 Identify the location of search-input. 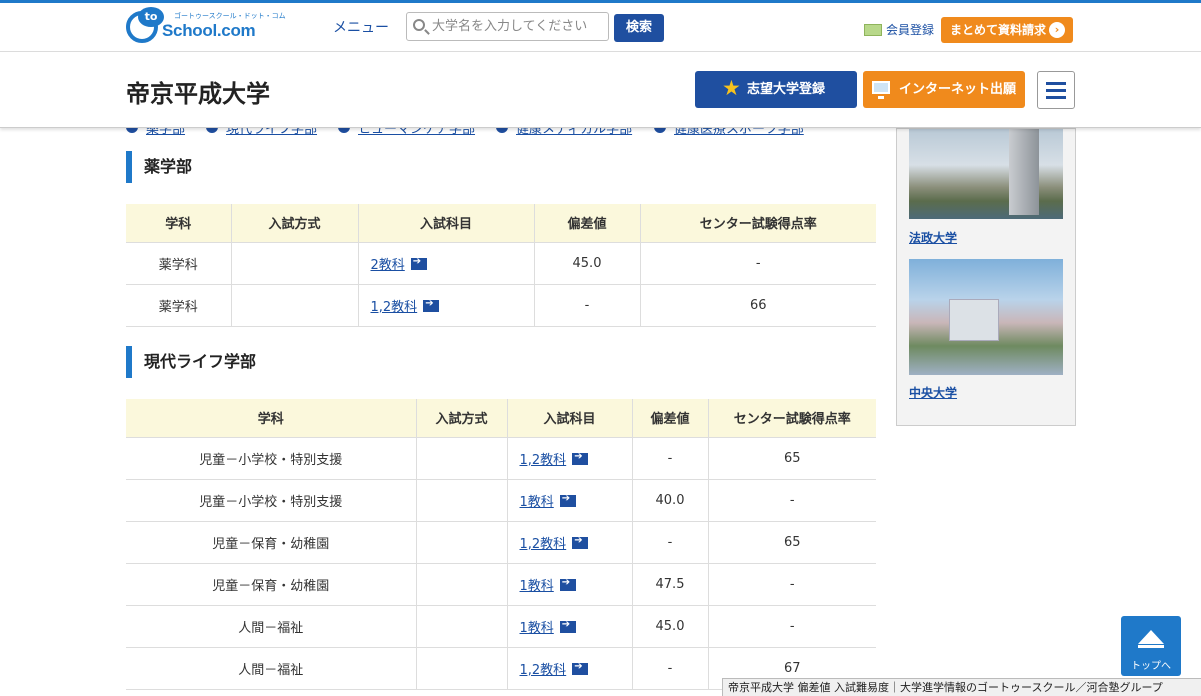
(518, 26).